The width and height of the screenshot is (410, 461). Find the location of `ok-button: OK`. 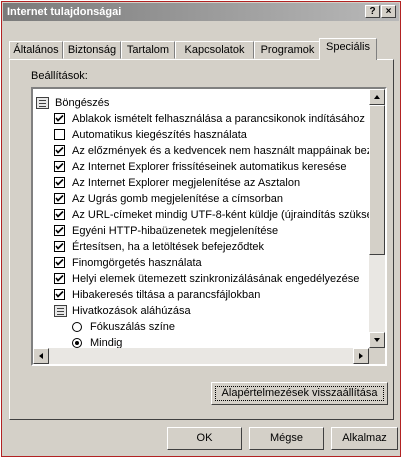

ok-button: OK is located at coordinates (204, 438).